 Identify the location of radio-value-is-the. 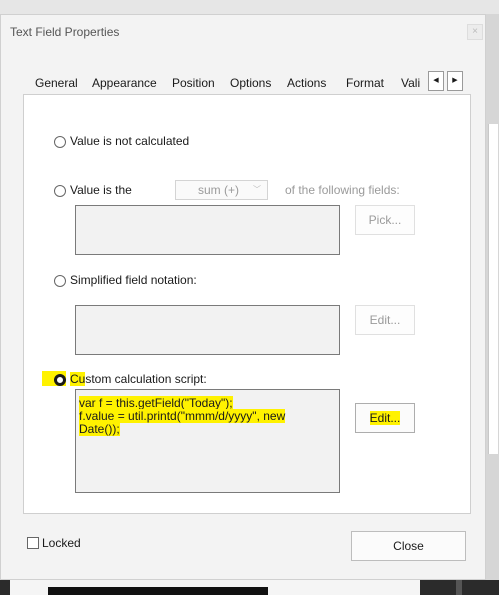
(60, 191).